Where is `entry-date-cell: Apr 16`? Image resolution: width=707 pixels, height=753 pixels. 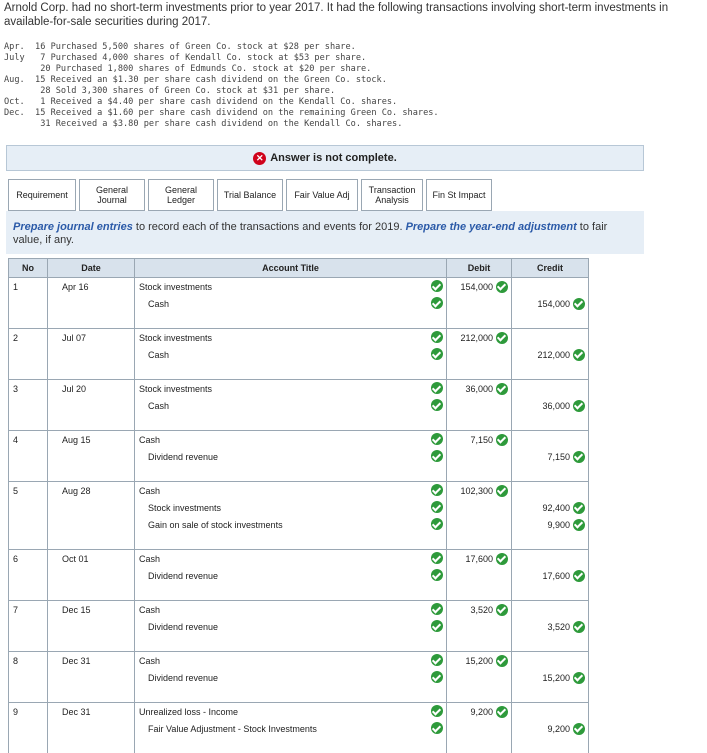
entry-date-cell: Apr 16 is located at coordinates (91, 303).